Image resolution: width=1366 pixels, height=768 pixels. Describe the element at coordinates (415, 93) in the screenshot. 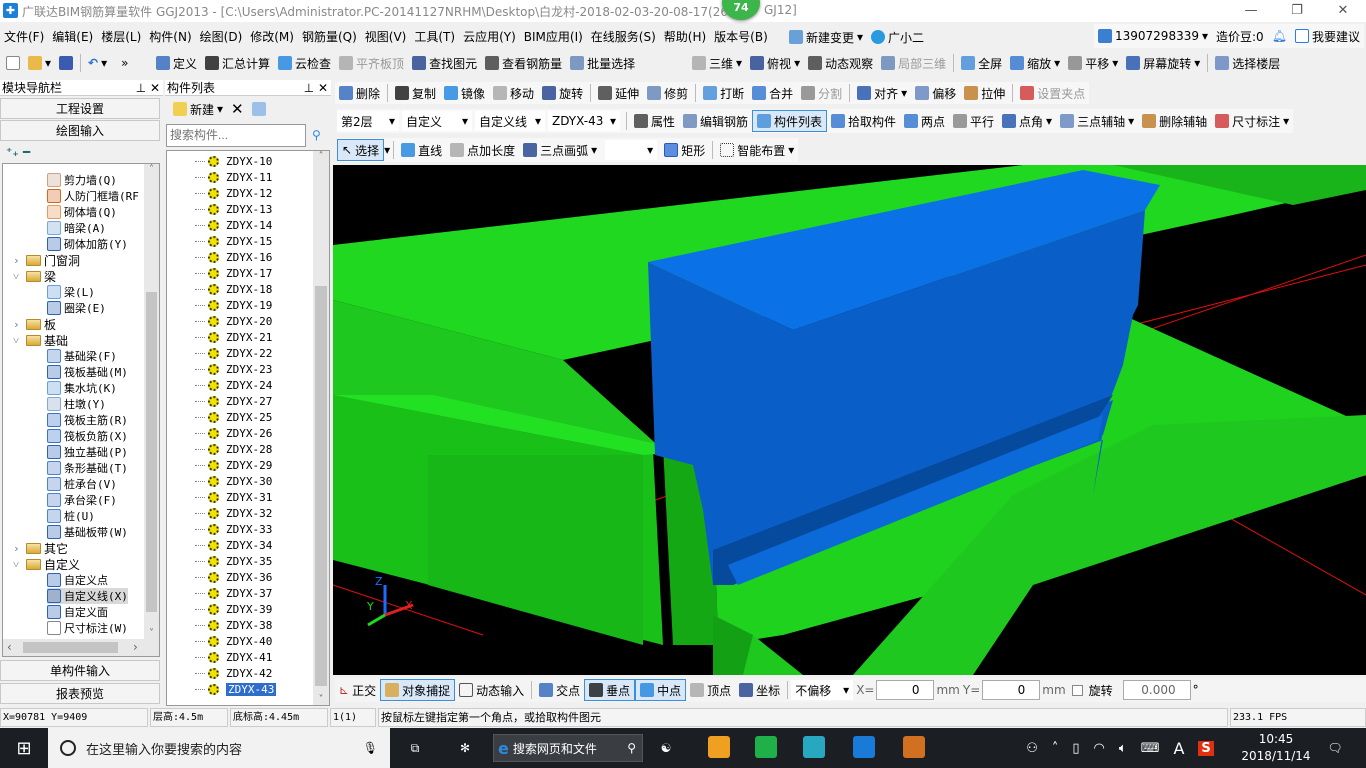

I see `toolbar-button: 复制` at that location.